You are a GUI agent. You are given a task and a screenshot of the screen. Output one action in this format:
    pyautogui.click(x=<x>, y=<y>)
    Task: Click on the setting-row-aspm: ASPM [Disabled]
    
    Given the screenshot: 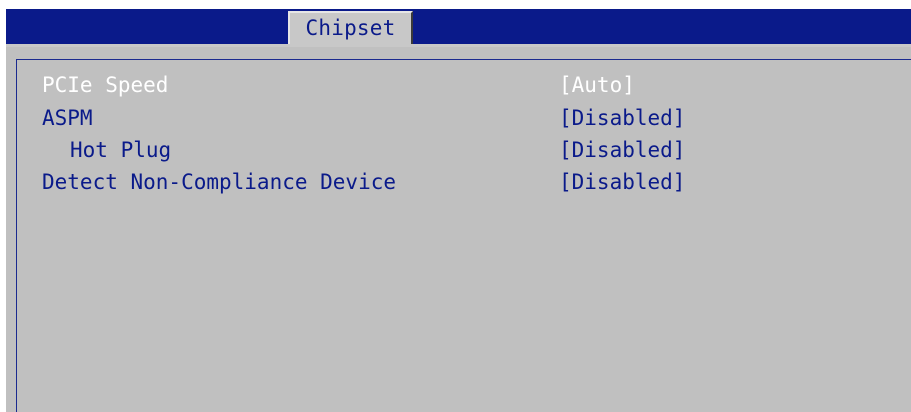 What is the action you would take?
    pyautogui.click(x=464, y=123)
    